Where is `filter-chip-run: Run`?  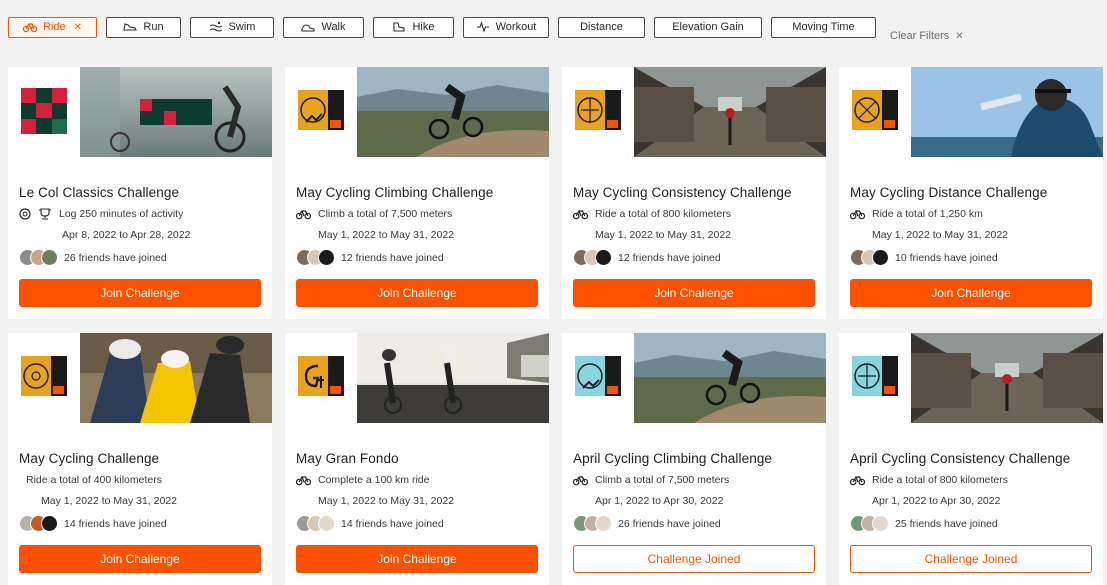 filter-chip-run: Run is located at coordinates (143, 27).